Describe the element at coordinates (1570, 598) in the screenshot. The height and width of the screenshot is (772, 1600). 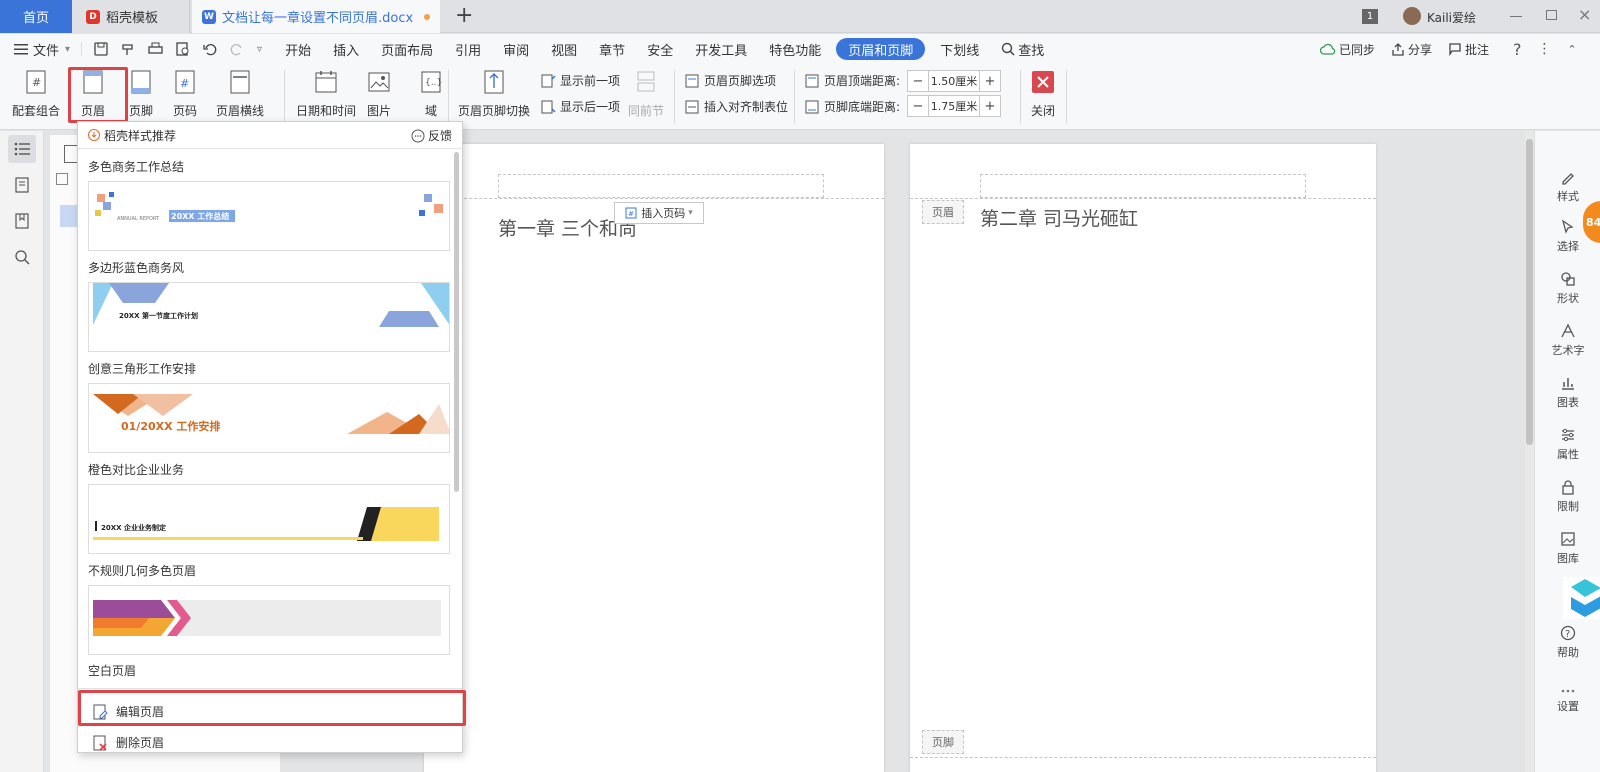
I see `floating-widget-icon` at that location.